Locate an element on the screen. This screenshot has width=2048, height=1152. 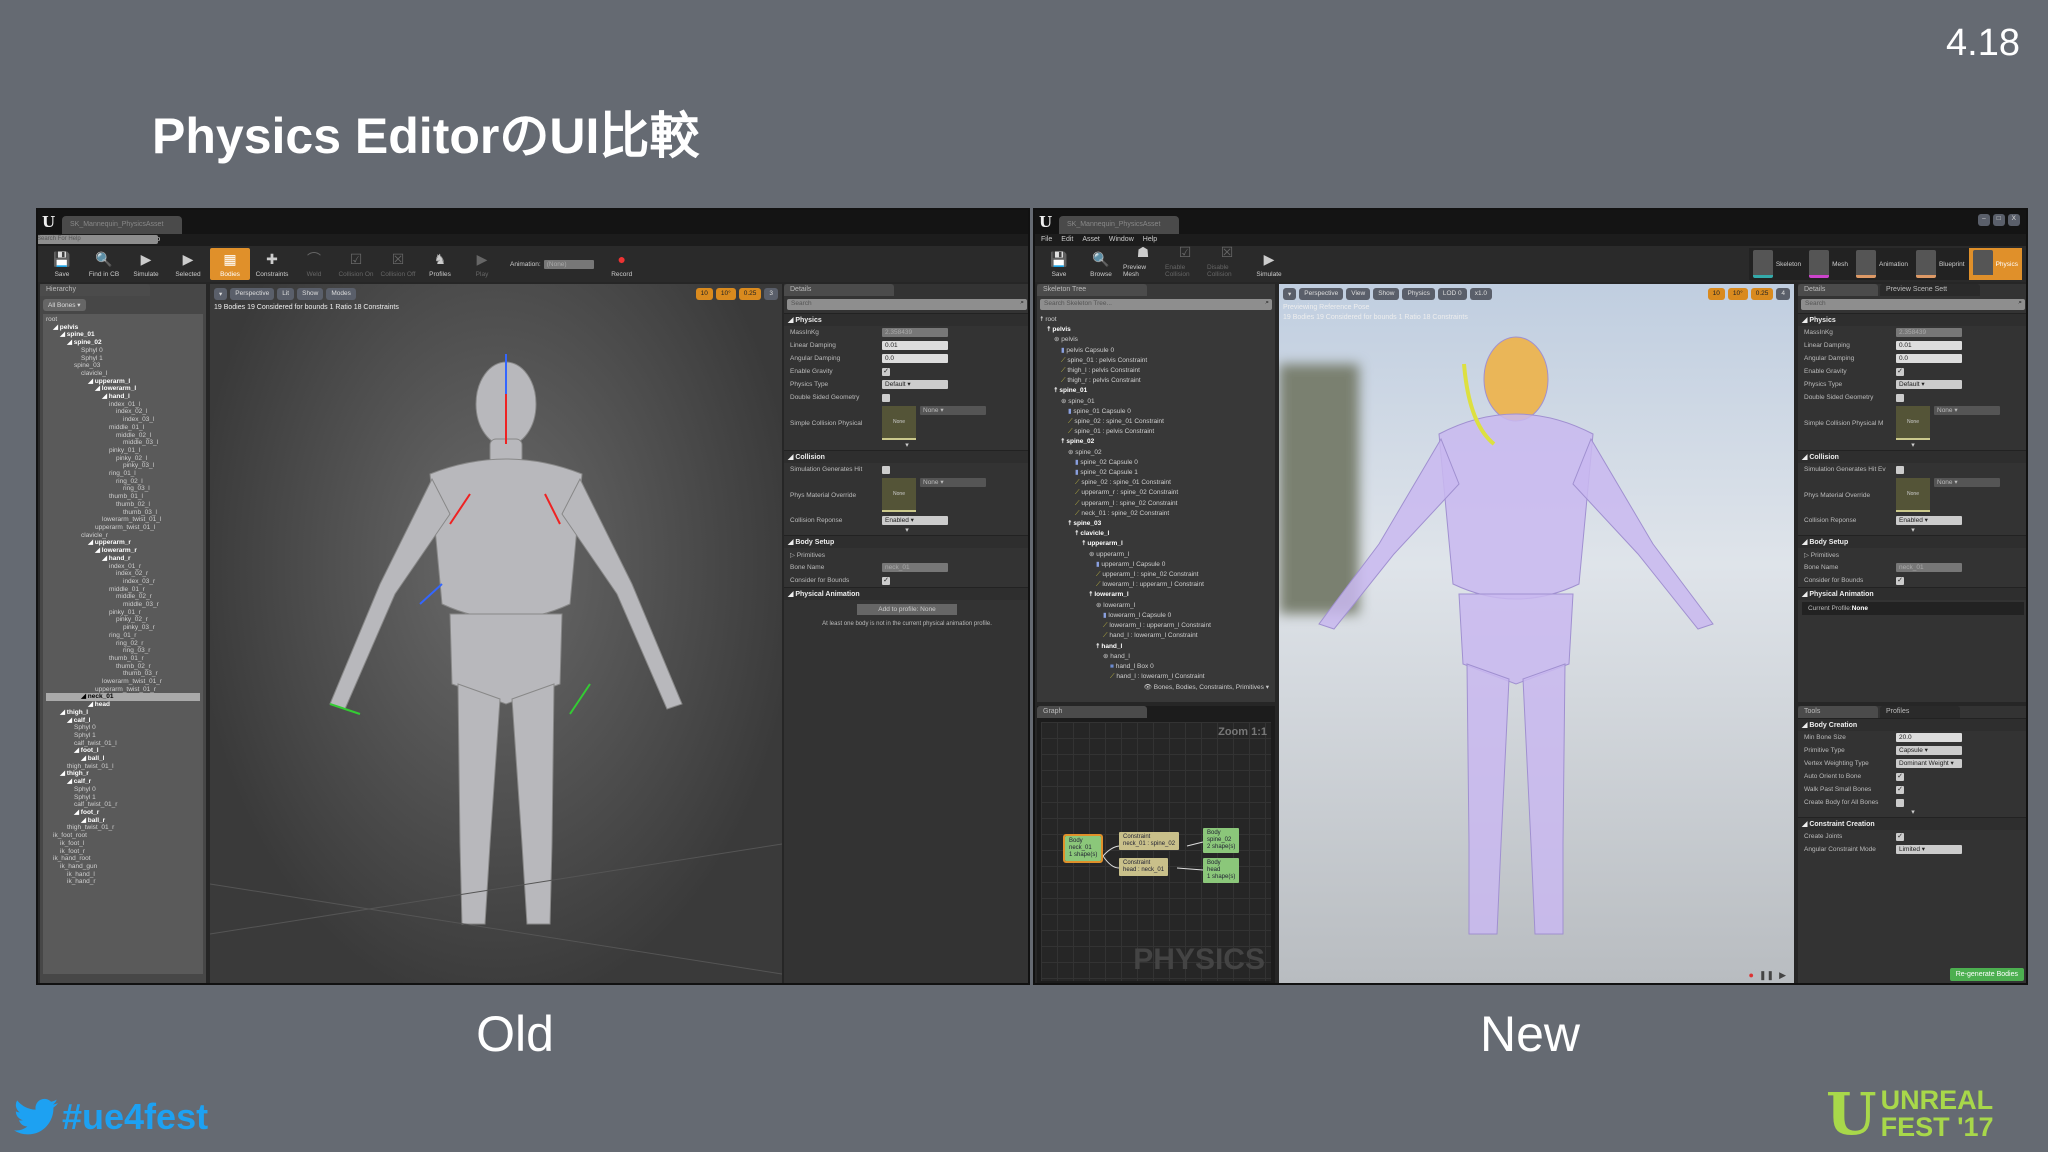
hierarchy-item: ◢ neck_01 is located at coordinates (123, 697).